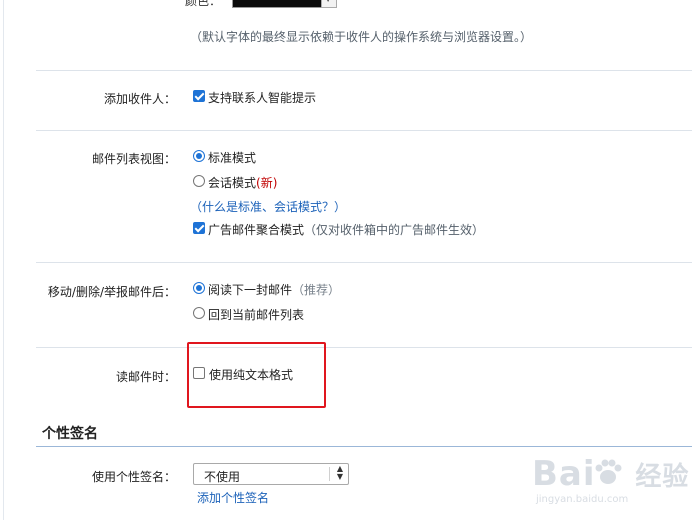 Image resolution: width=692 pixels, height=520 pixels. Describe the element at coordinates (233, 497) in the screenshot. I see `add-signature-link: 添加个性签名` at that location.